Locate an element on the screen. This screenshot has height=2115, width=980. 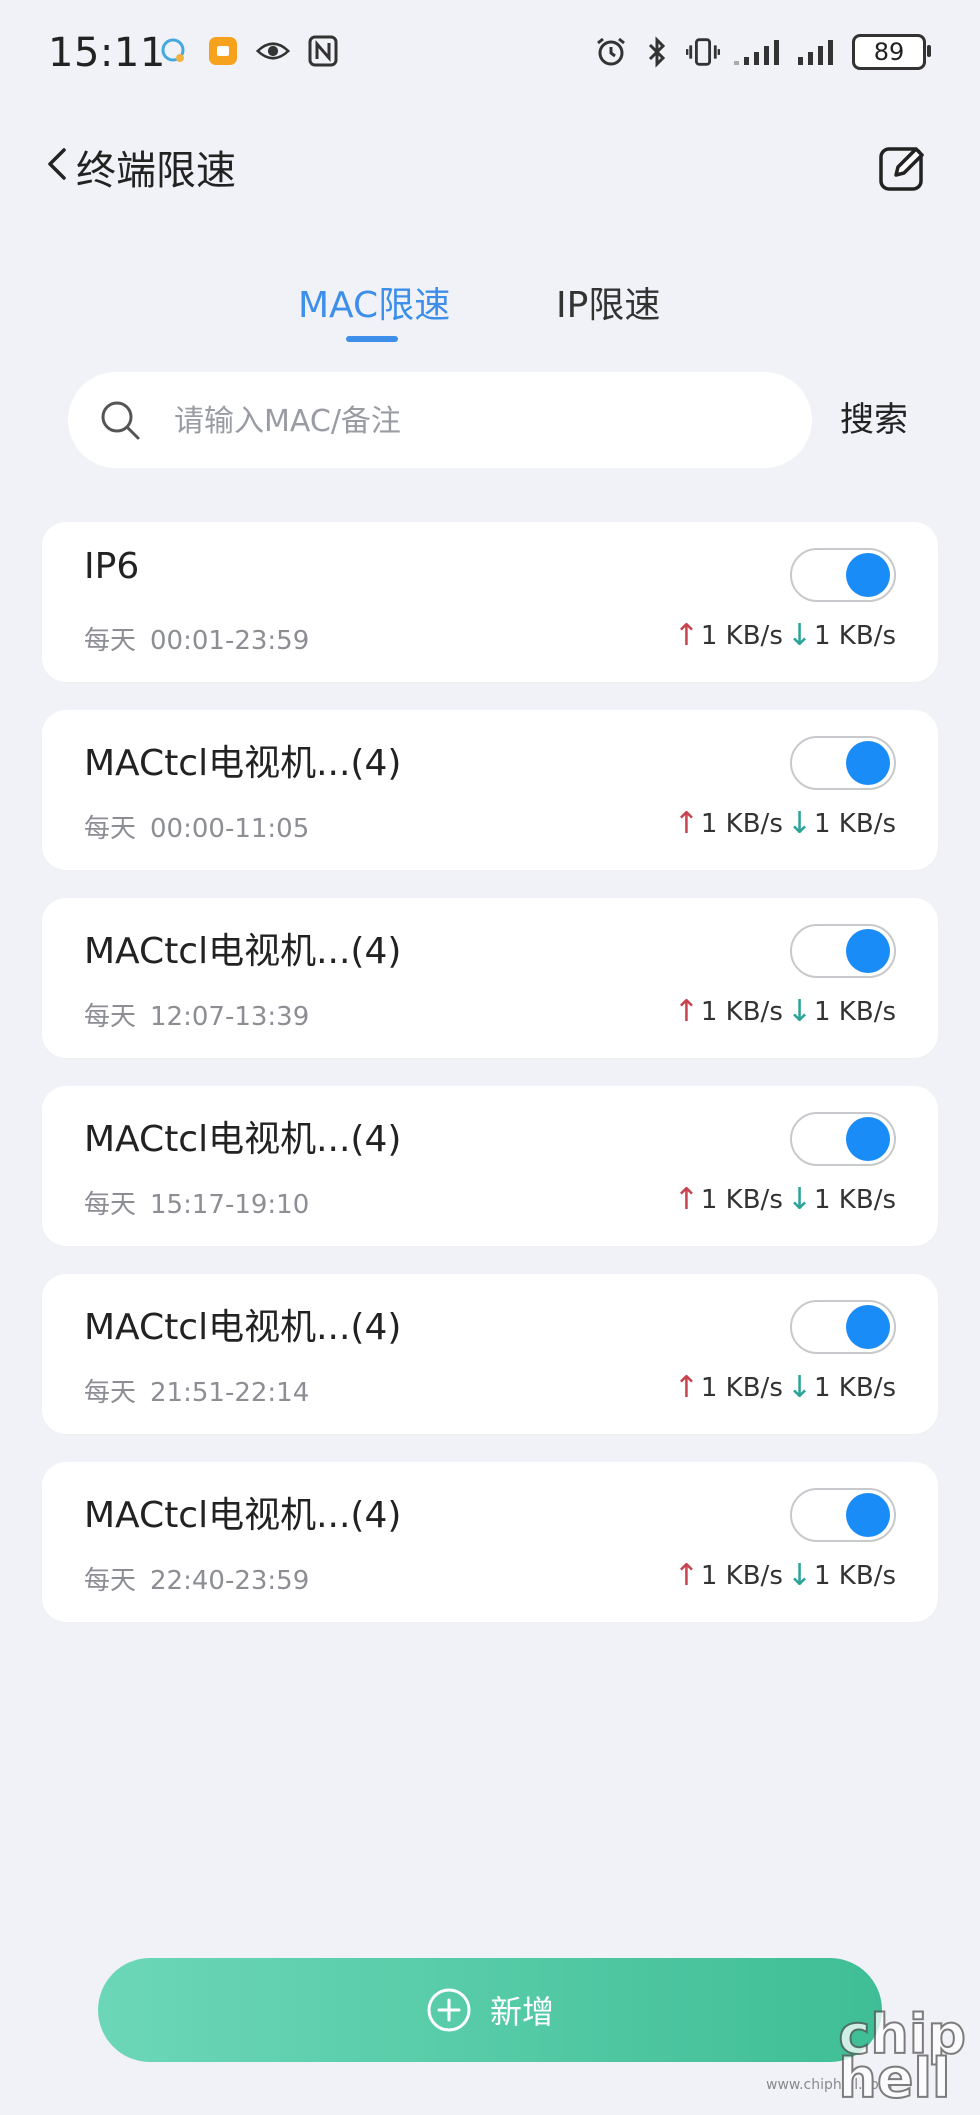
search-input is located at coordinates (474, 421).